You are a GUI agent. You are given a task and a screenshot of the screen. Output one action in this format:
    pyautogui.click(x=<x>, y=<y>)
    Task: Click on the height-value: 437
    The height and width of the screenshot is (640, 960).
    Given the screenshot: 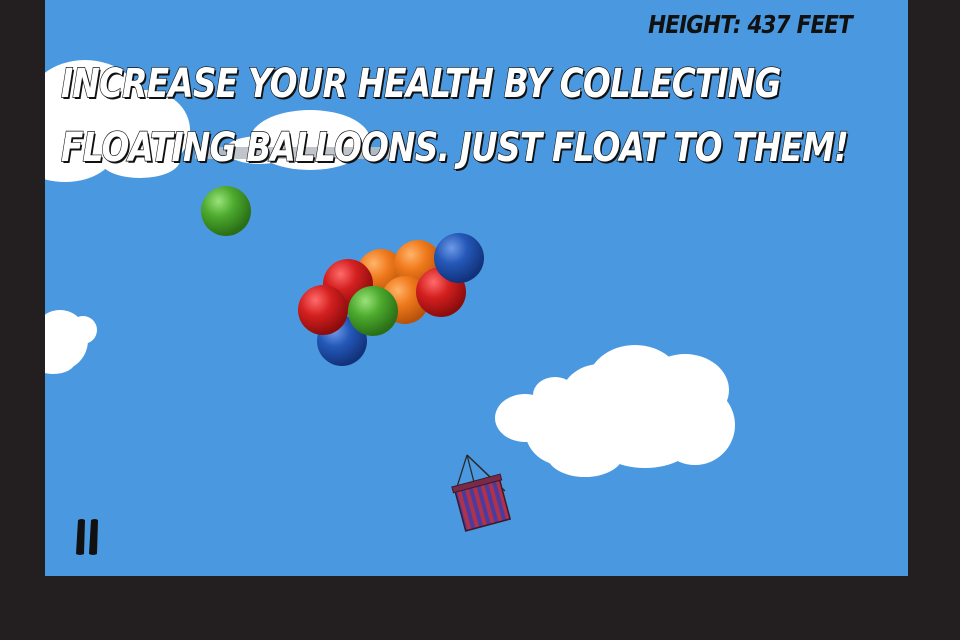 What is the action you would take?
    pyautogui.click(x=769, y=24)
    